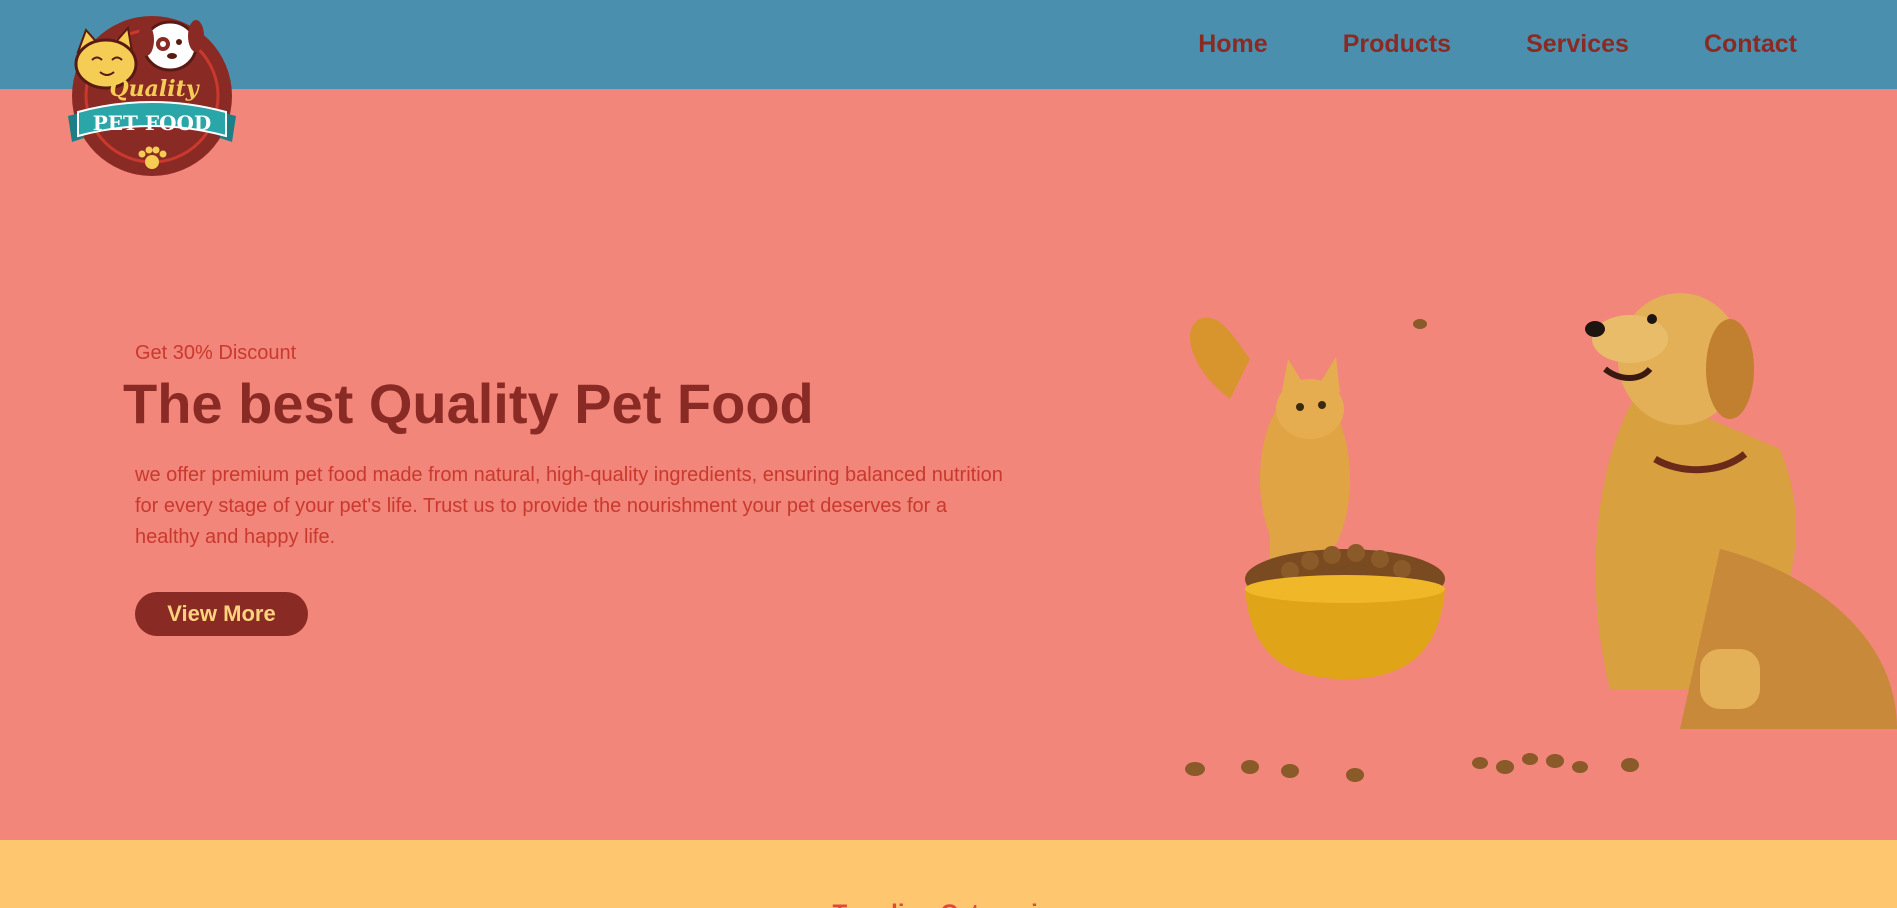 The image size is (1897, 908). I want to click on view-more-button: View More, so click(221, 614).